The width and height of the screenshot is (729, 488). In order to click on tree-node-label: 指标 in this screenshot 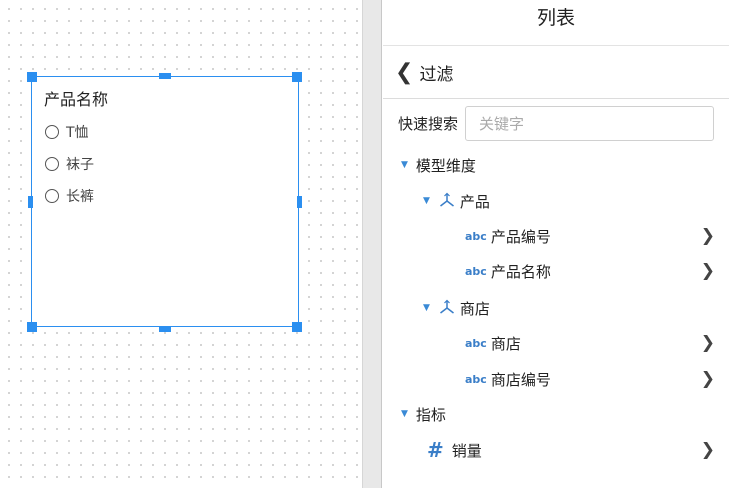, I will do `click(430, 414)`.